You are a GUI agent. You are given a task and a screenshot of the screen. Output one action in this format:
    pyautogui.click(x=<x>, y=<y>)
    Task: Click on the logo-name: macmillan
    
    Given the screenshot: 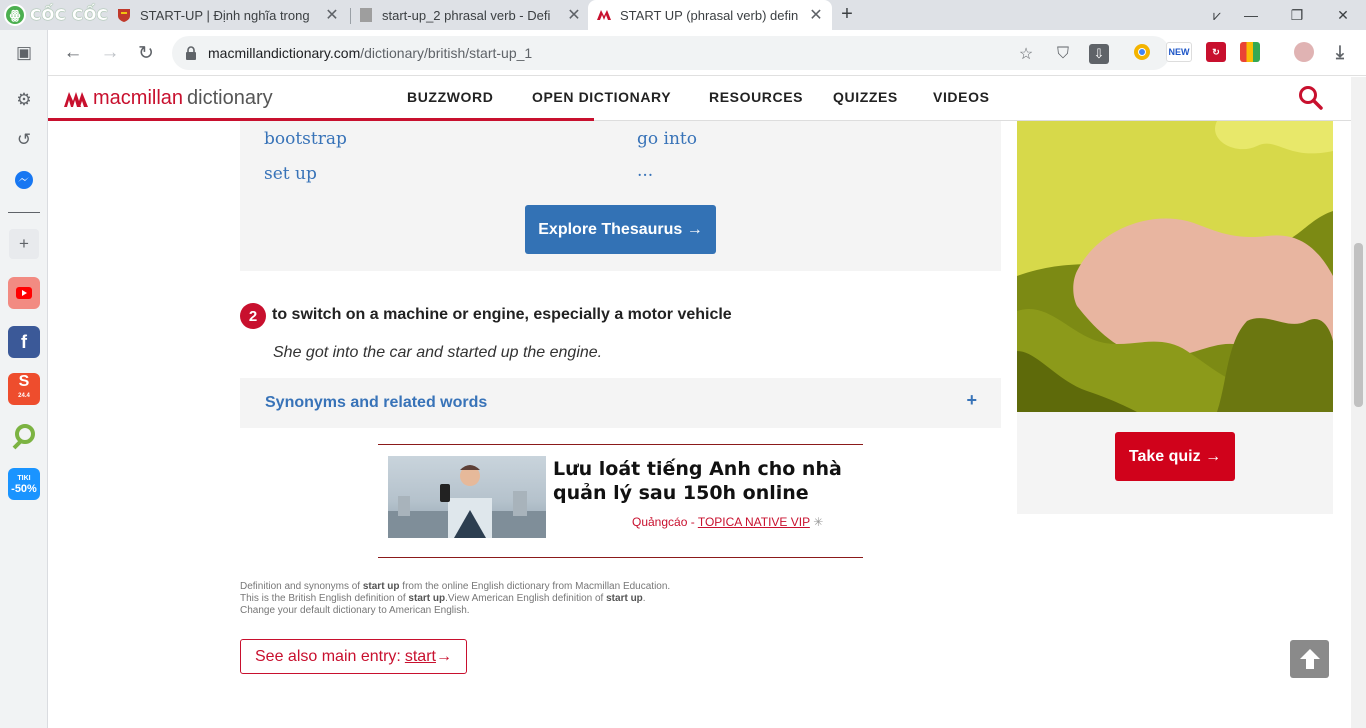 What is the action you would take?
    pyautogui.click(x=138, y=98)
    